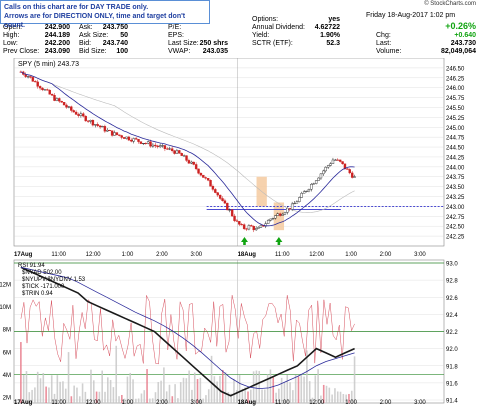 The width and height of the screenshot is (480, 406). Describe the element at coordinates (455, 238) in the screenshot. I see `price-tick-label: 242.25` at that location.